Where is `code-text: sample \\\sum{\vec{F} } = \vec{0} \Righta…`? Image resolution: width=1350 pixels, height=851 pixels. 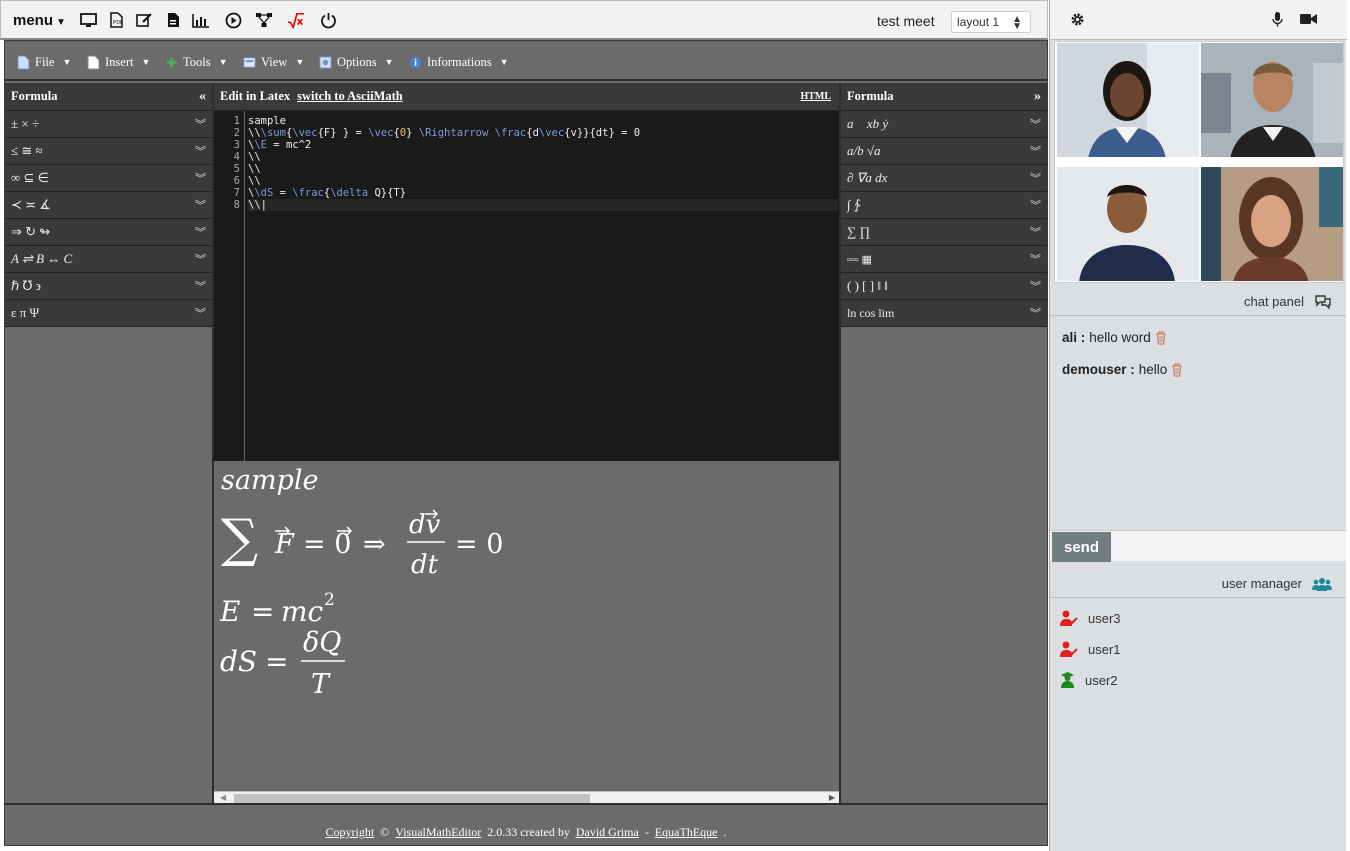
code-text: sample \\\sum{\vec{F} } = \vec{0} \Righta… is located at coordinates (543, 163).